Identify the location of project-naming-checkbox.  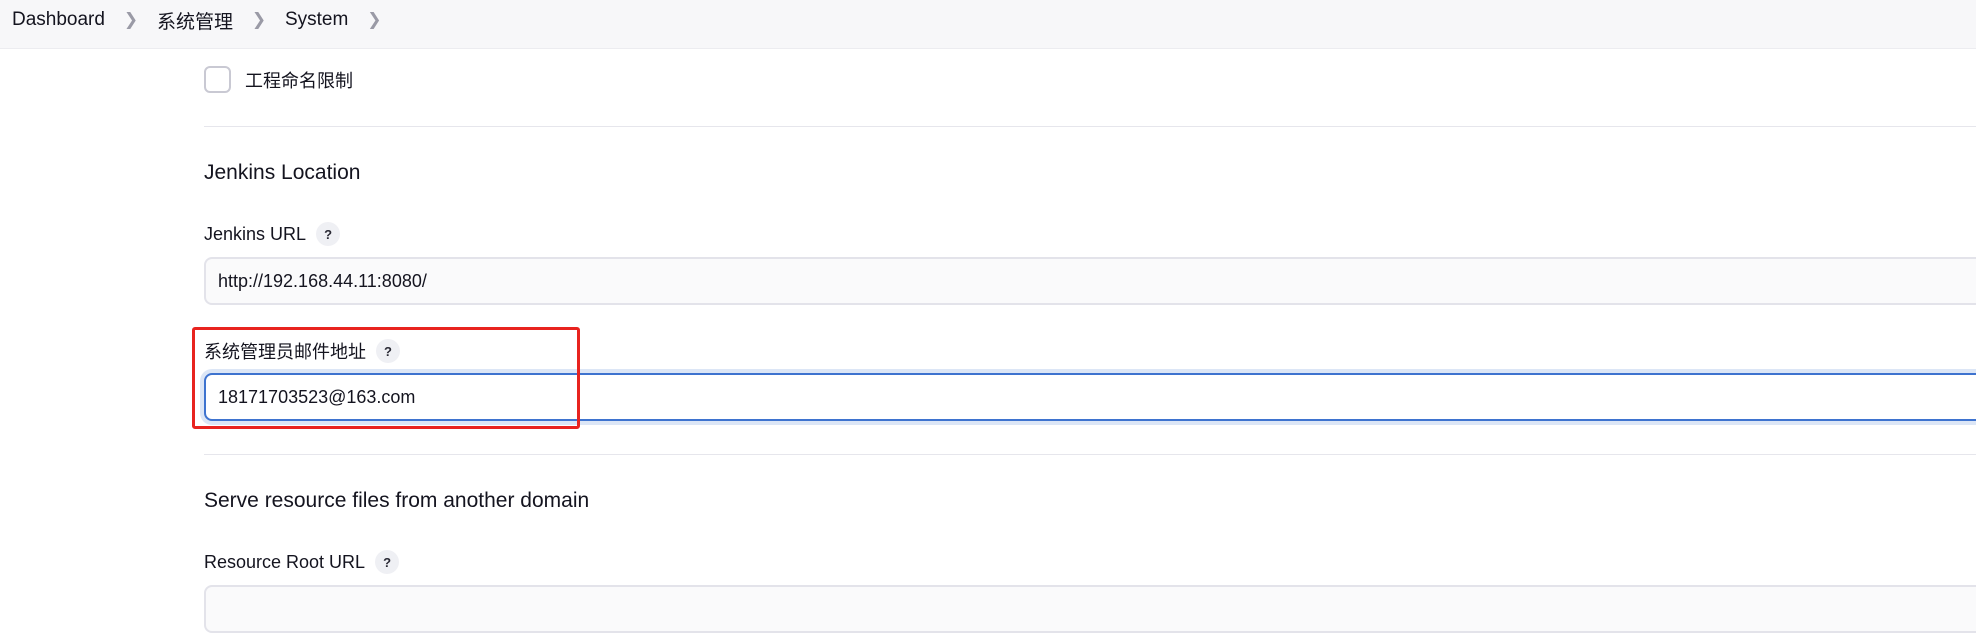
(217, 79).